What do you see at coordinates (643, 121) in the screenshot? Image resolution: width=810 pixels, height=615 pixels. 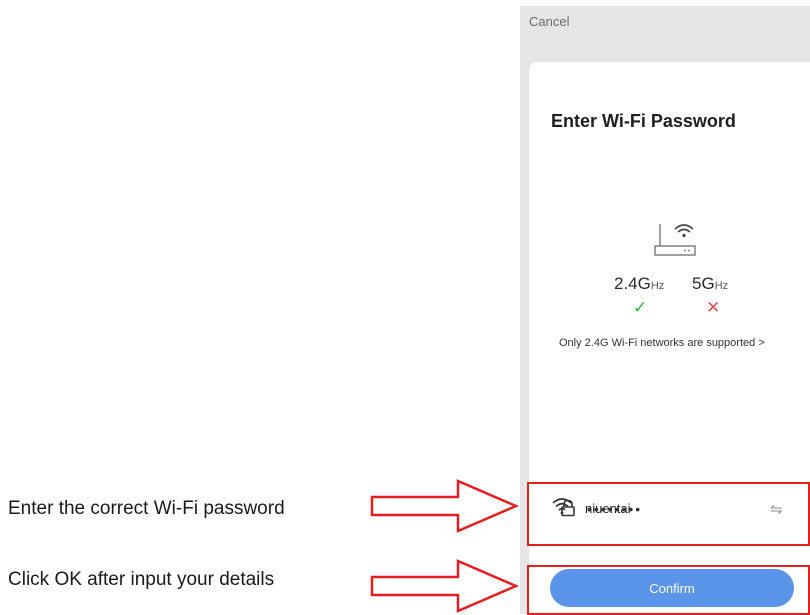 I see `page-title: Enter Wi-Fi Password` at bounding box center [643, 121].